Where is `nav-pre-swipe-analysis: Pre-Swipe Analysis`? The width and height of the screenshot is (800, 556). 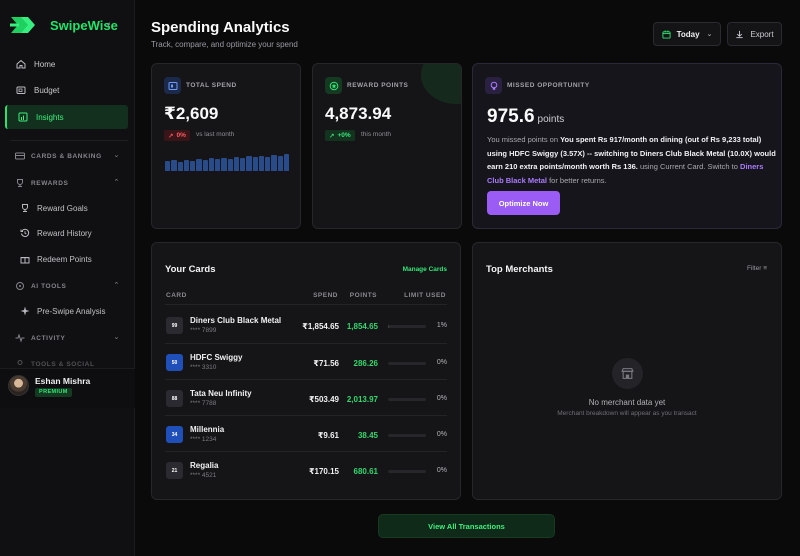
nav-pre-swipe-analysis: Pre-Swipe Analysis is located at coordinates (72, 311).